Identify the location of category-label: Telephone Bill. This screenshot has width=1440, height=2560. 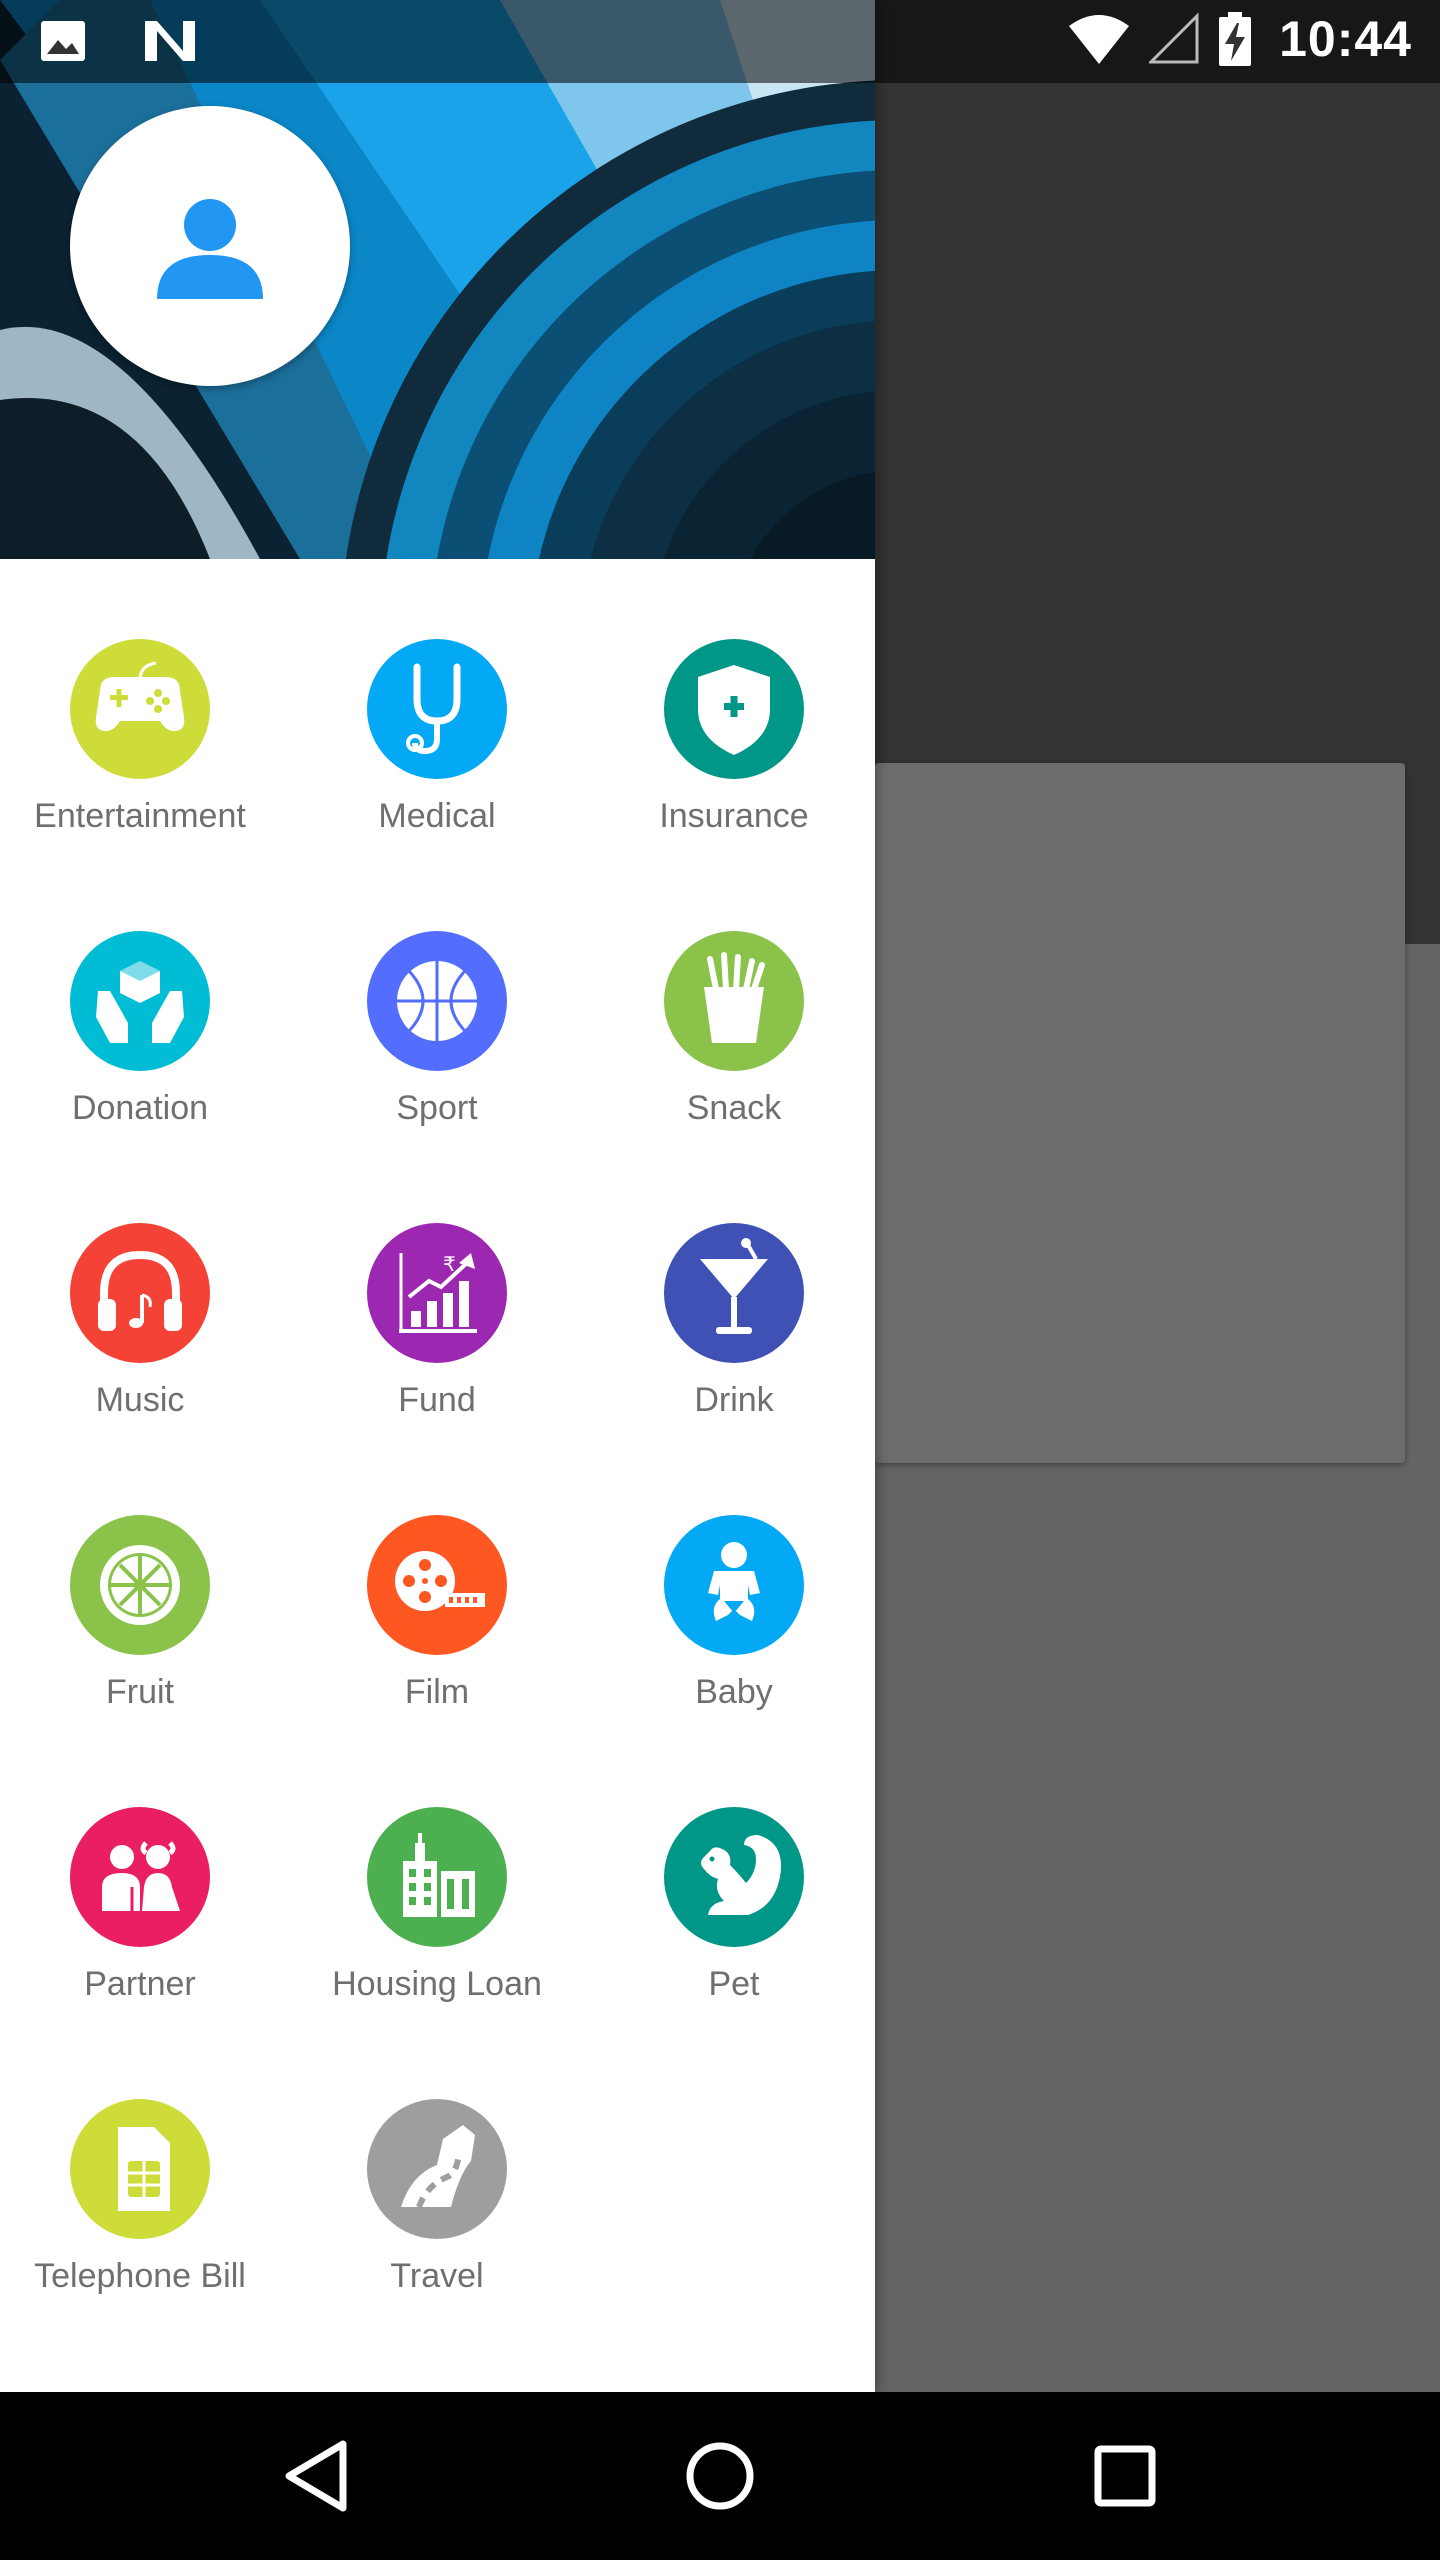
(140, 2276).